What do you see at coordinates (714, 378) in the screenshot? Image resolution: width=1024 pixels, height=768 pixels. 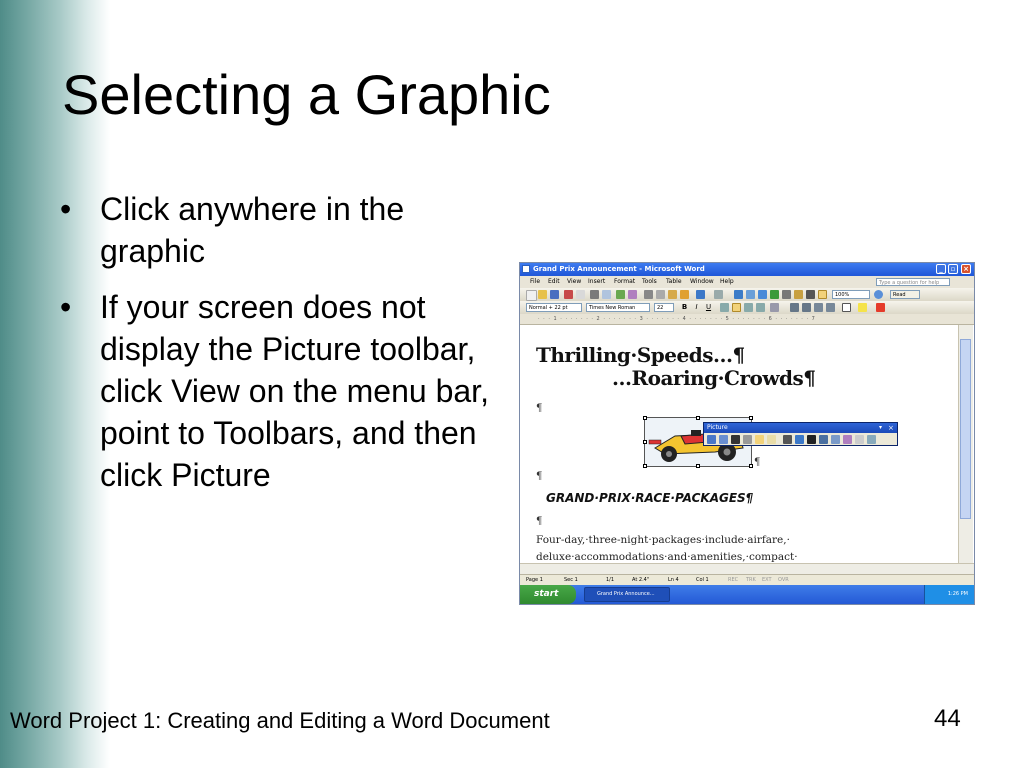 I see `doc-line-roaring-crowds: …Roaring·Crowds¶` at bounding box center [714, 378].